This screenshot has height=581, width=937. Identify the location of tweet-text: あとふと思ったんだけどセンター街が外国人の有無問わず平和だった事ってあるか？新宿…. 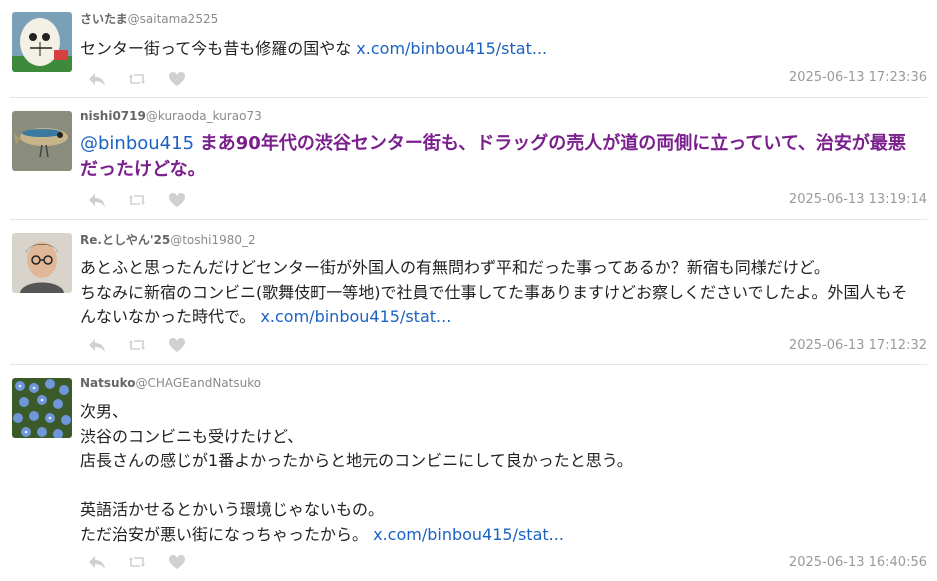
(500, 293).